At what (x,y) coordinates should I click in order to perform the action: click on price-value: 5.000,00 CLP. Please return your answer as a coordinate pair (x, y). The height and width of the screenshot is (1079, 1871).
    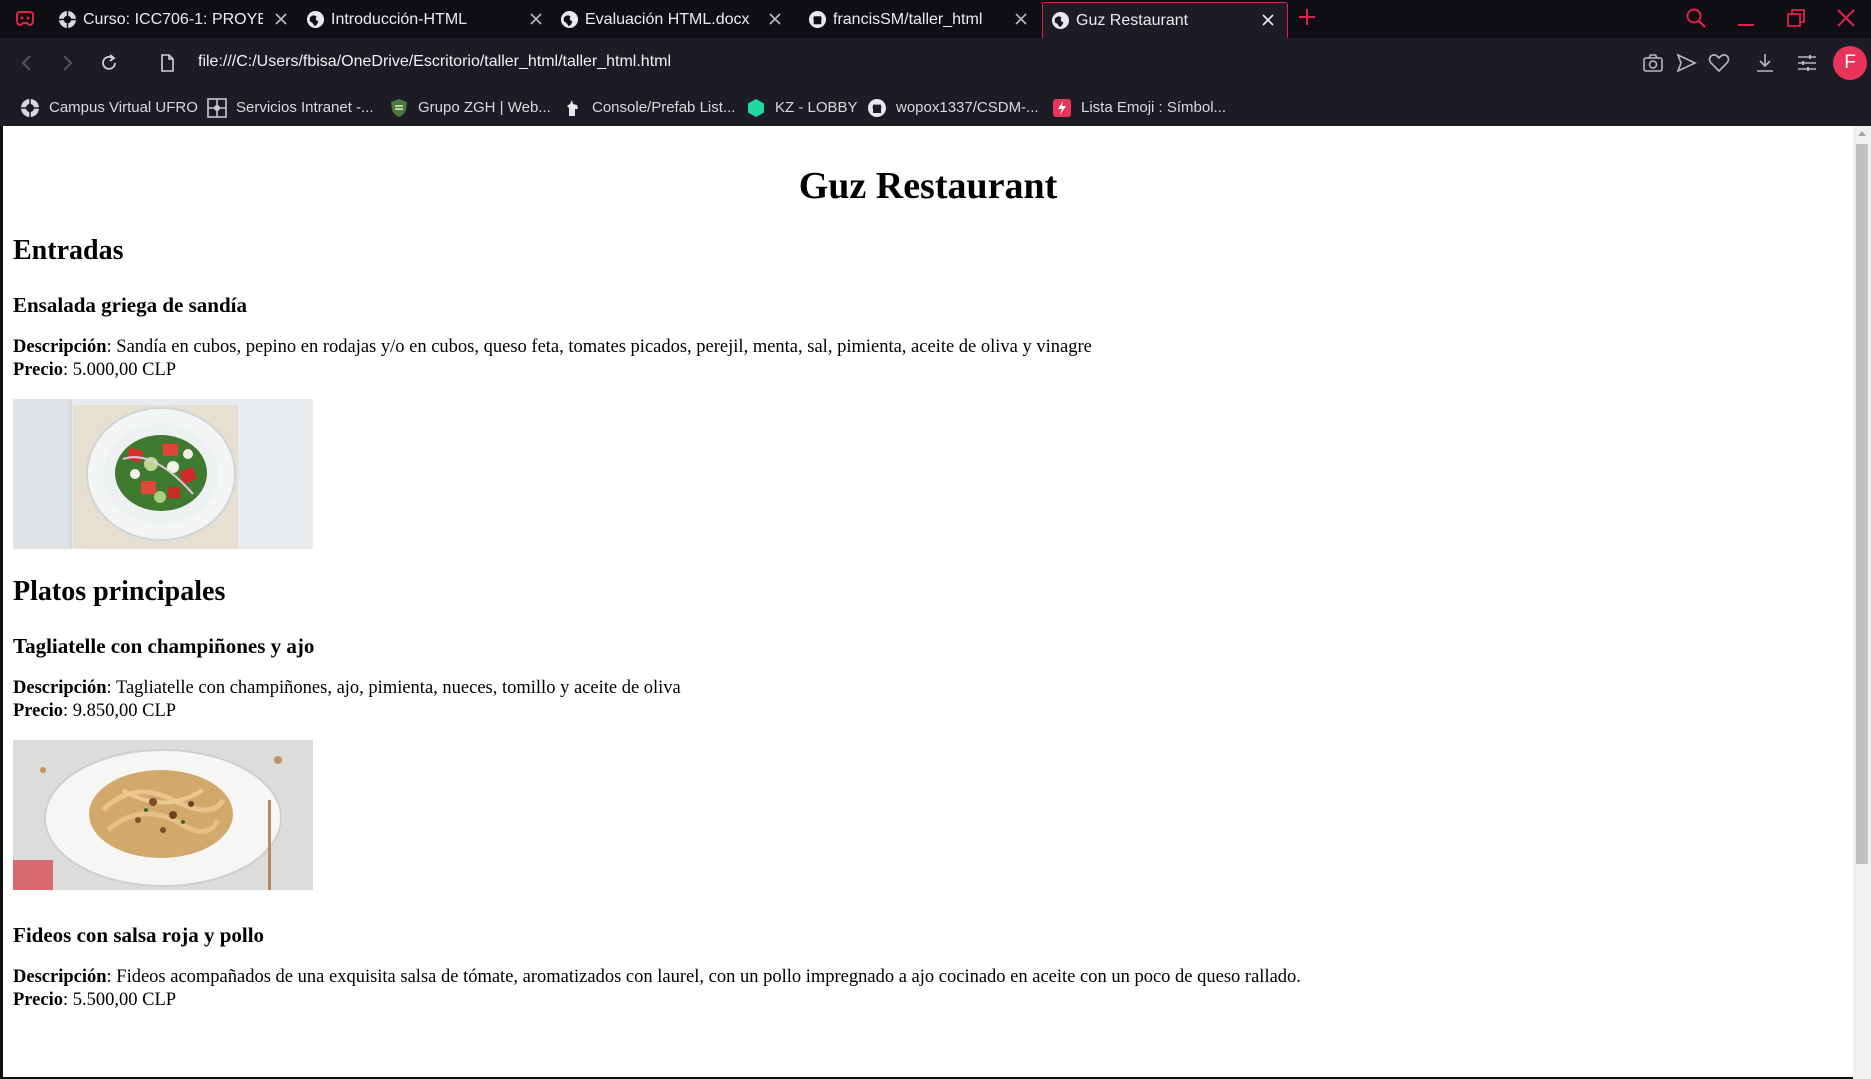
    Looking at the image, I should click on (124, 370).